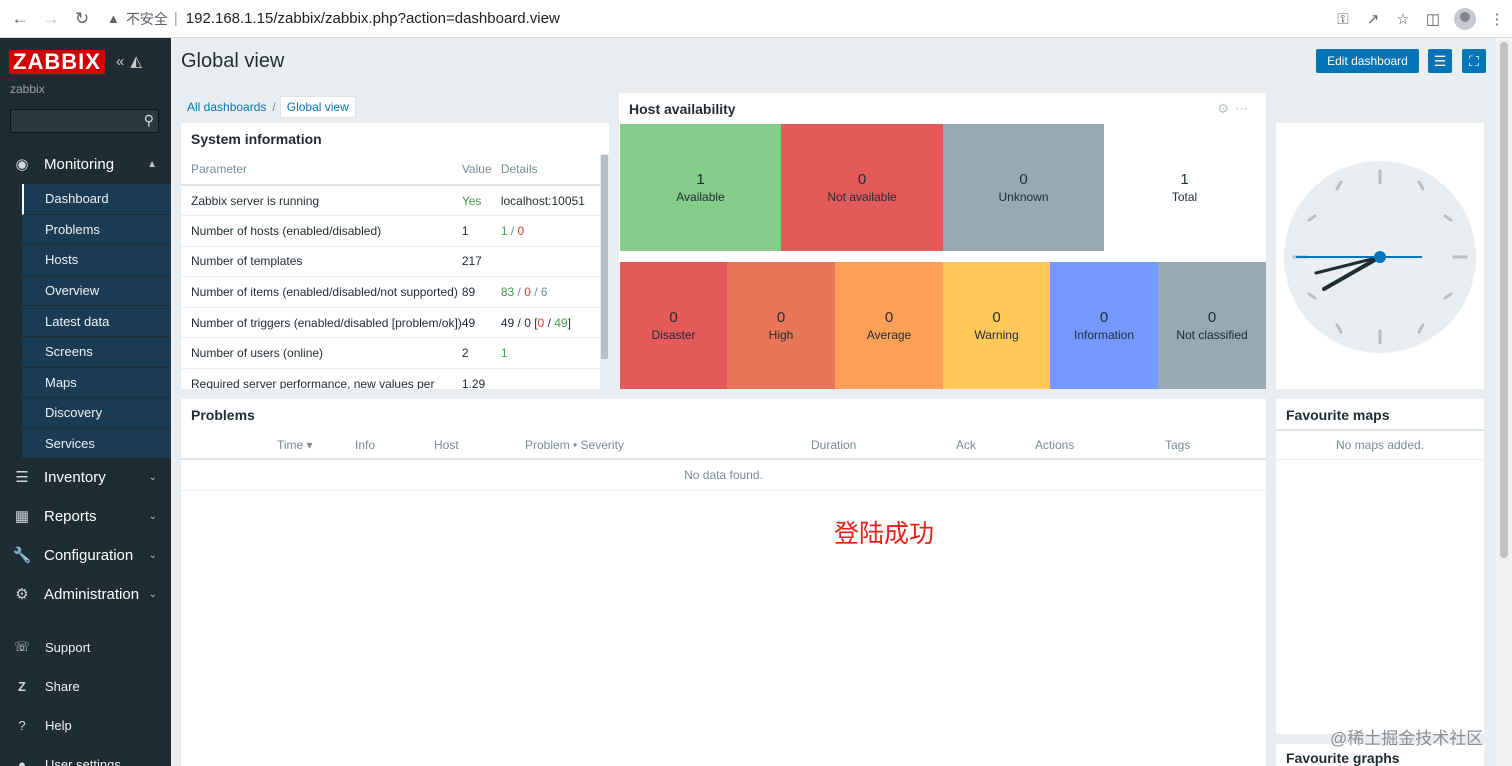 This screenshot has width=1512, height=766. I want to click on menu-administration-label: Administration, so click(92, 594).